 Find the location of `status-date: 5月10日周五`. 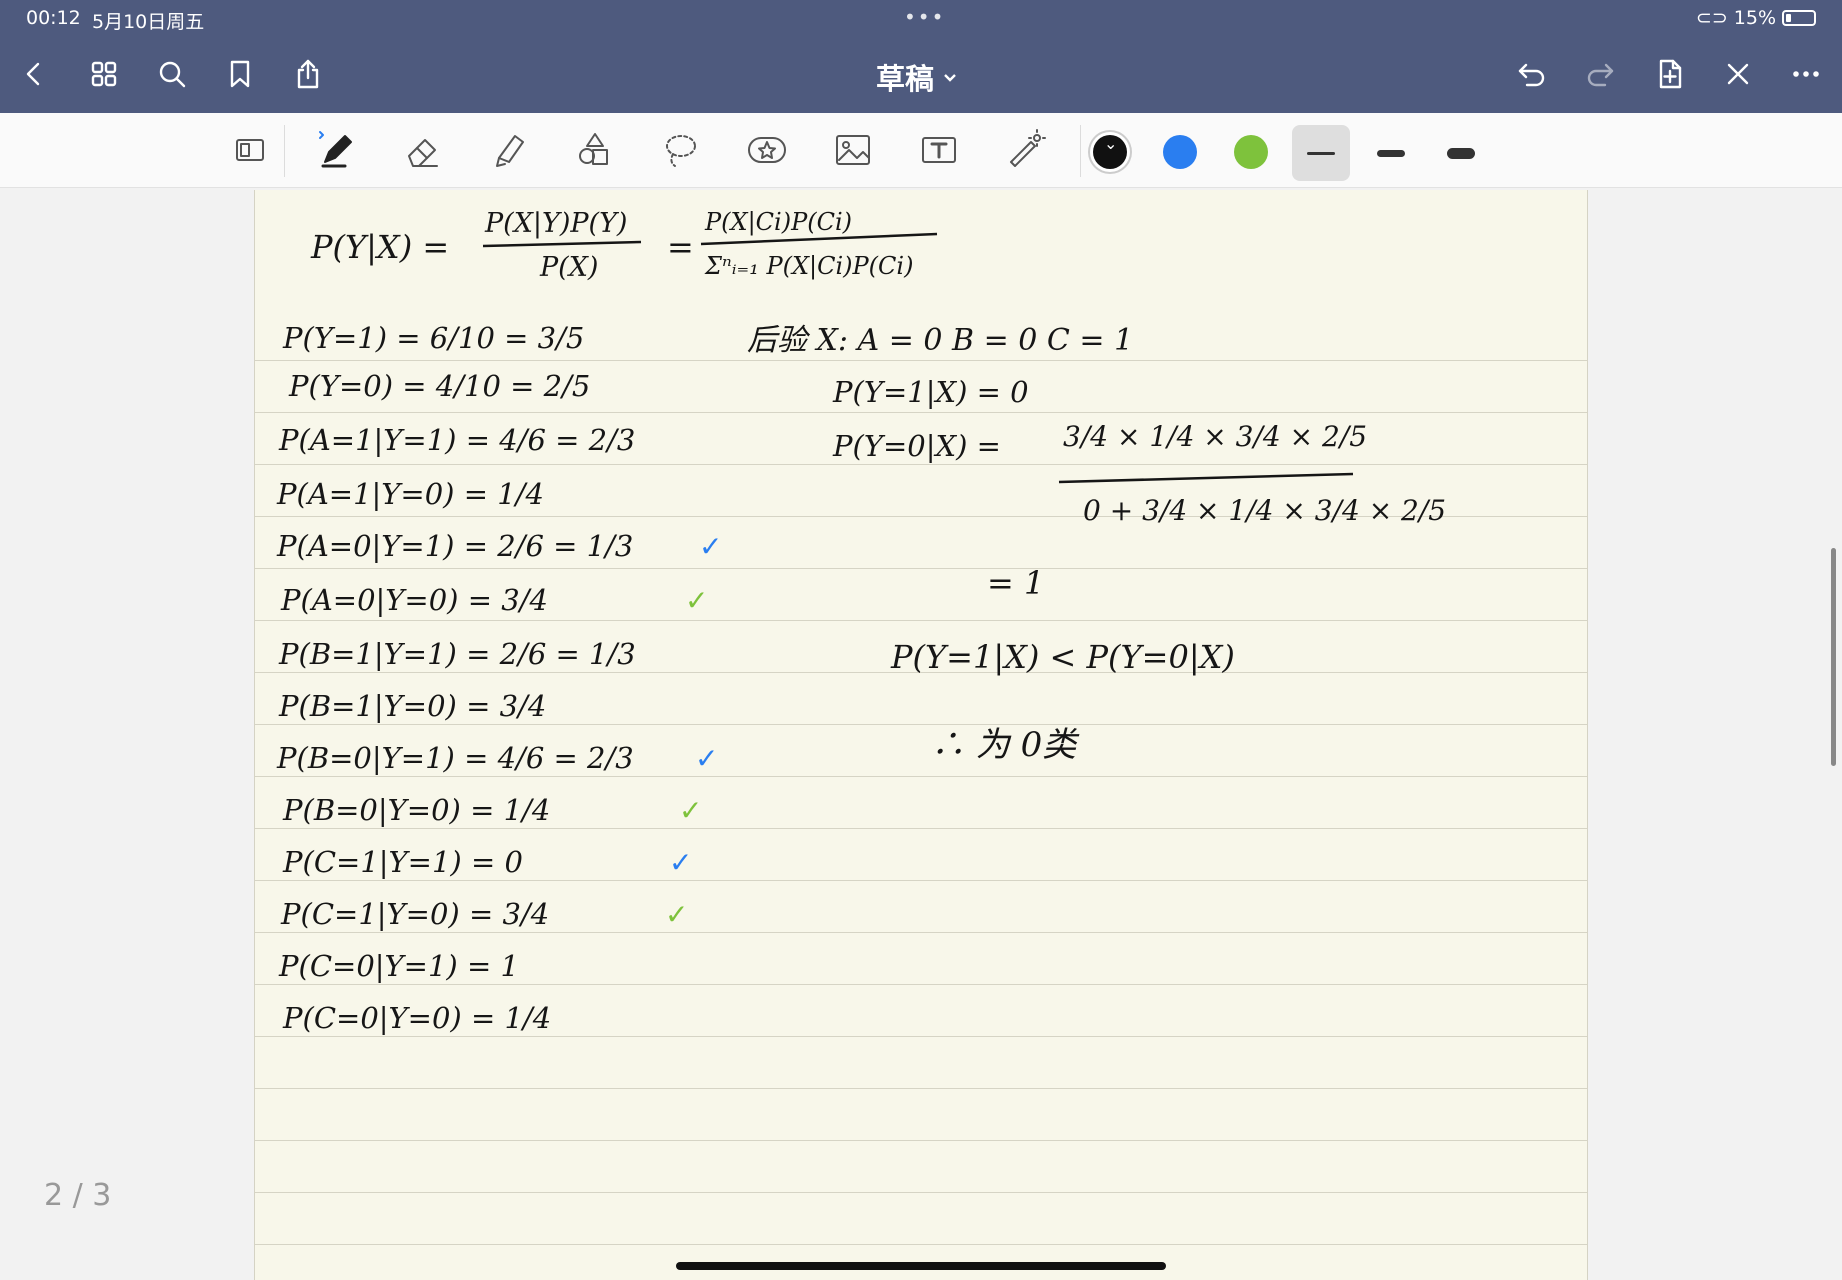

status-date: 5月10日周五 is located at coordinates (148, 22).